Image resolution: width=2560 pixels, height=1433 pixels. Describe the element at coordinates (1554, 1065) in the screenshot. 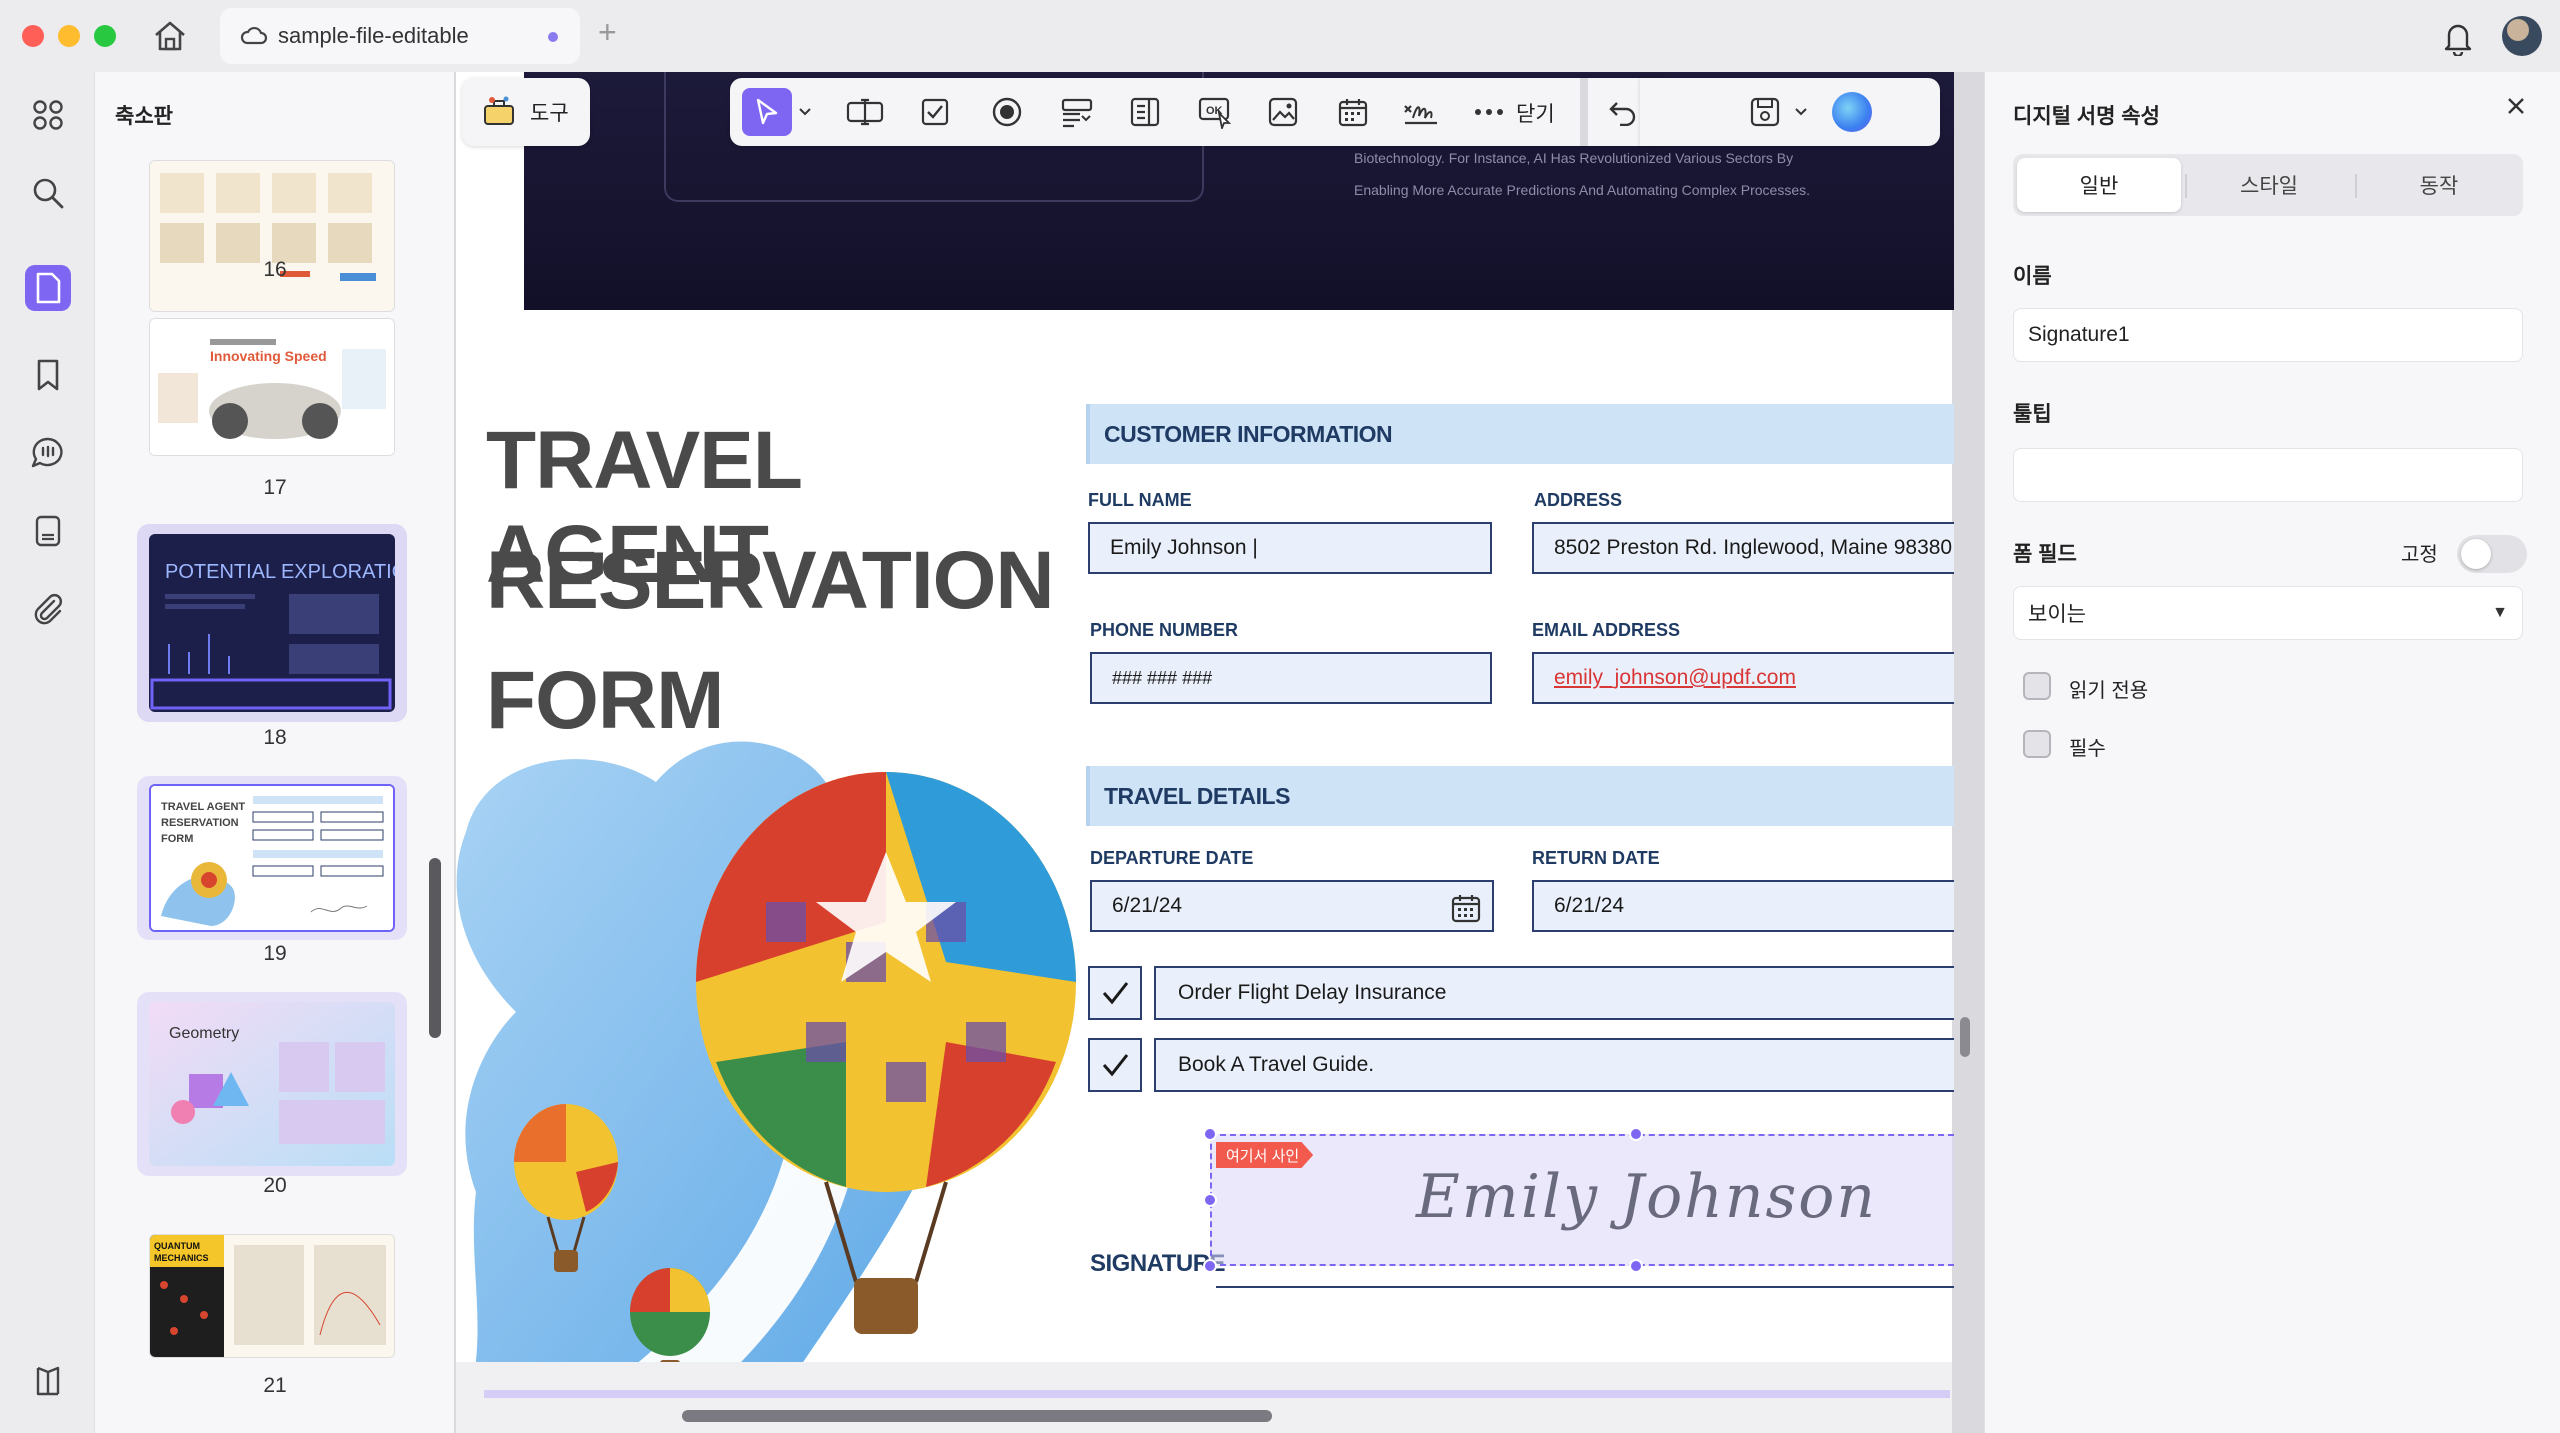

I see `travel-guide-option: Book A Travel Guide.` at that location.